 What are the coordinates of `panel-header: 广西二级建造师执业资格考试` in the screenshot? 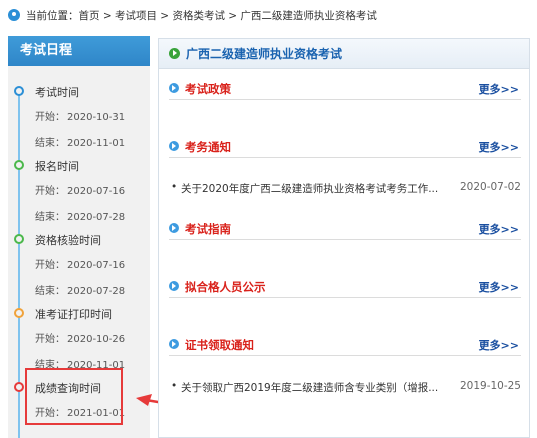 It's located at (344, 54).